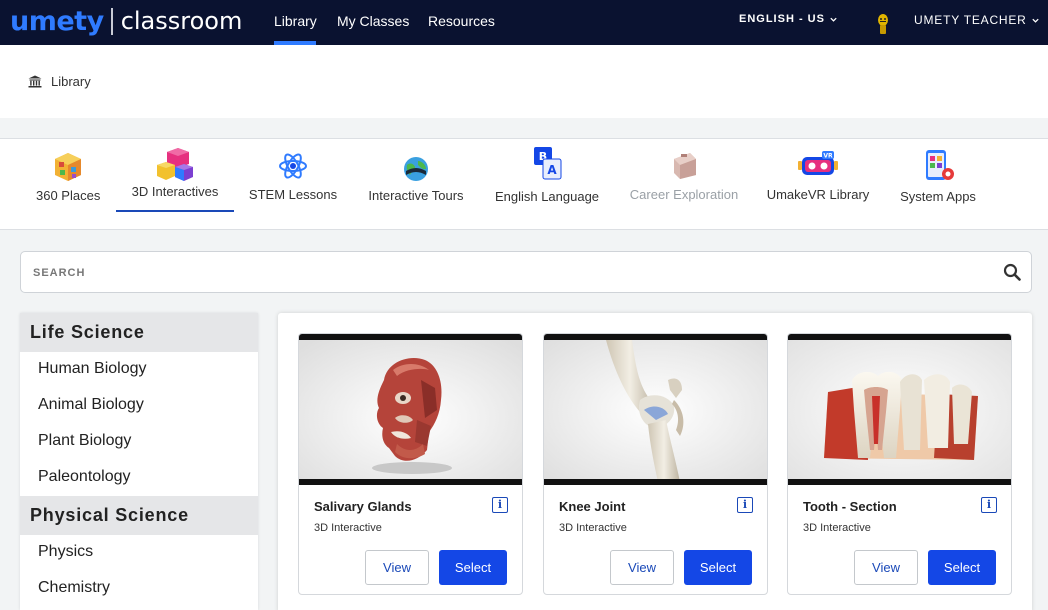 Image resolution: width=1048 pixels, height=610 pixels. What do you see at coordinates (684, 194) in the screenshot?
I see `tab-label: Career Exploration` at bounding box center [684, 194].